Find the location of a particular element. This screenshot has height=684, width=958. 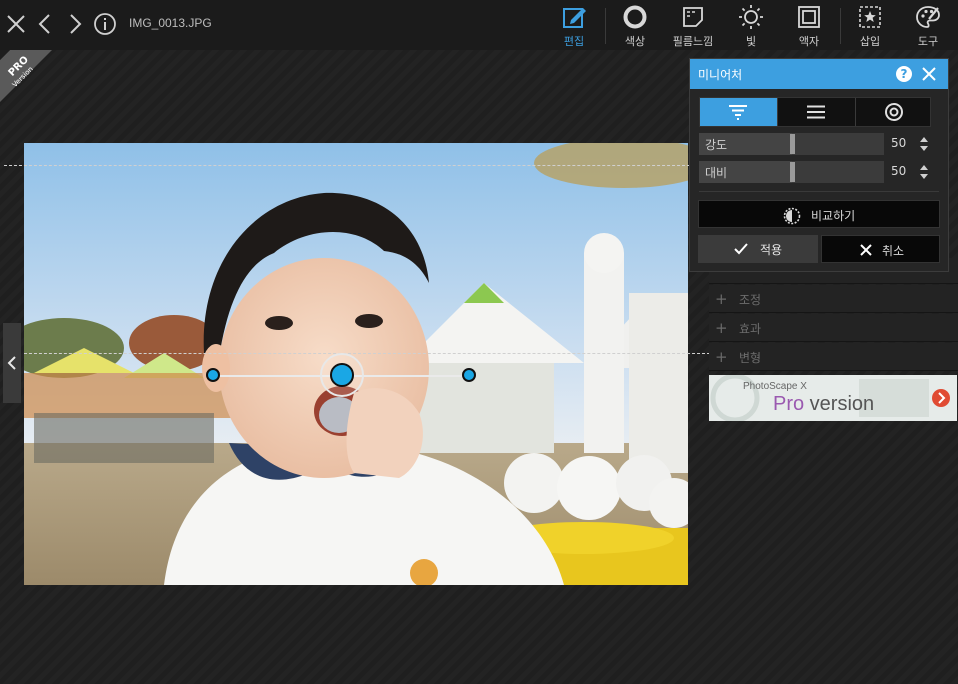

mode-linear is located at coordinates (738, 112).